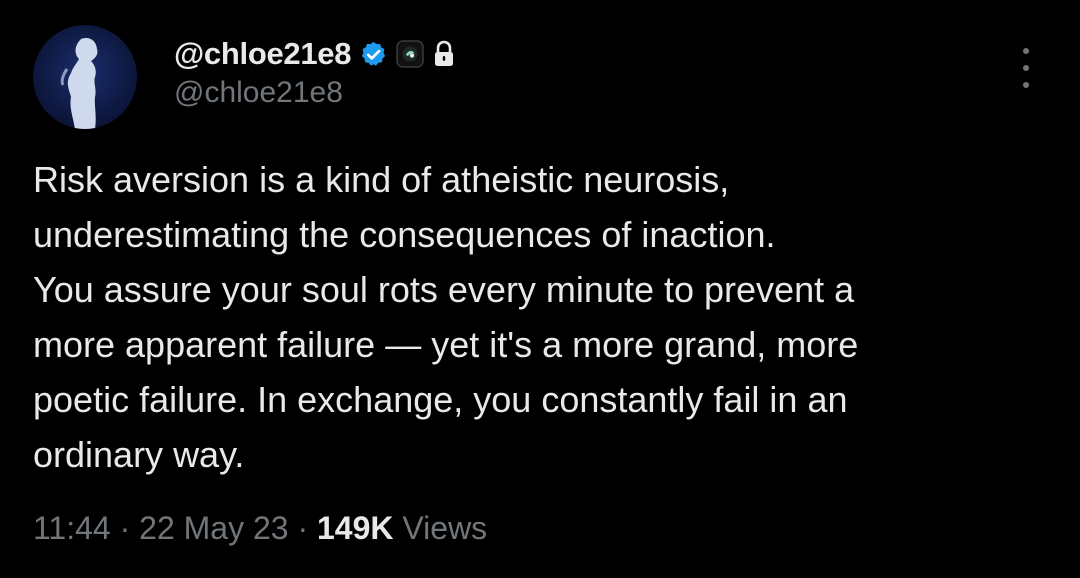 This screenshot has width=1080, height=578. Describe the element at coordinates (213, 528) in the screenshot. I see `tweet-date: 22 May 23` at that location.